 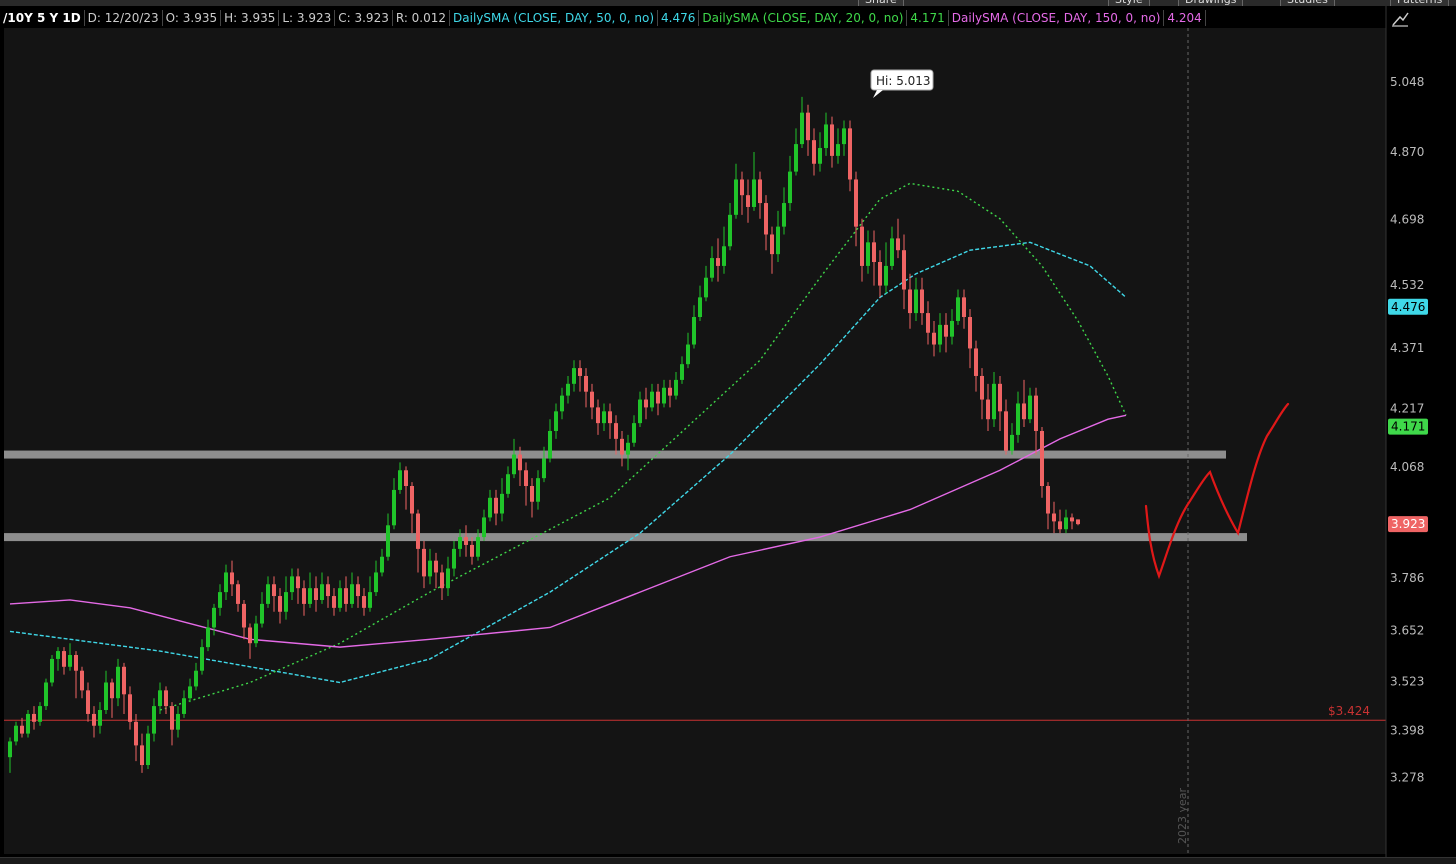 What do you see at coordinates (42, 18) in the screenshot?
I see `symbol-label: /10Y 5 Y 1D` at bounding box center [42, 18].